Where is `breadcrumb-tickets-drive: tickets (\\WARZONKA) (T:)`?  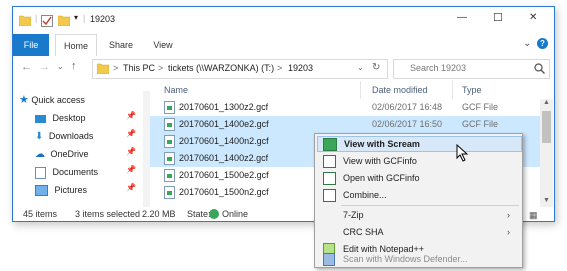 breadcrumb-tickets-drive: tickets (\\WARZONKA) (T:) is located at coordinates (221, 68).